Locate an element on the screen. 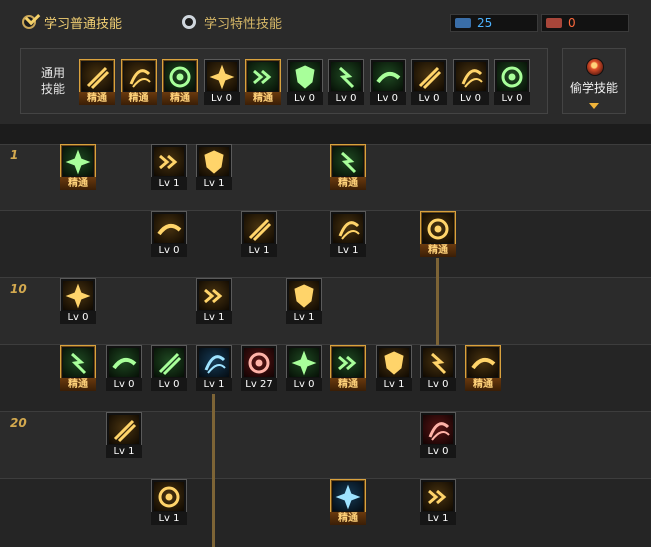 This screenshot has height=547, width=651. common-skill-stance: Lv 0 is located at coordinates (512, 82).